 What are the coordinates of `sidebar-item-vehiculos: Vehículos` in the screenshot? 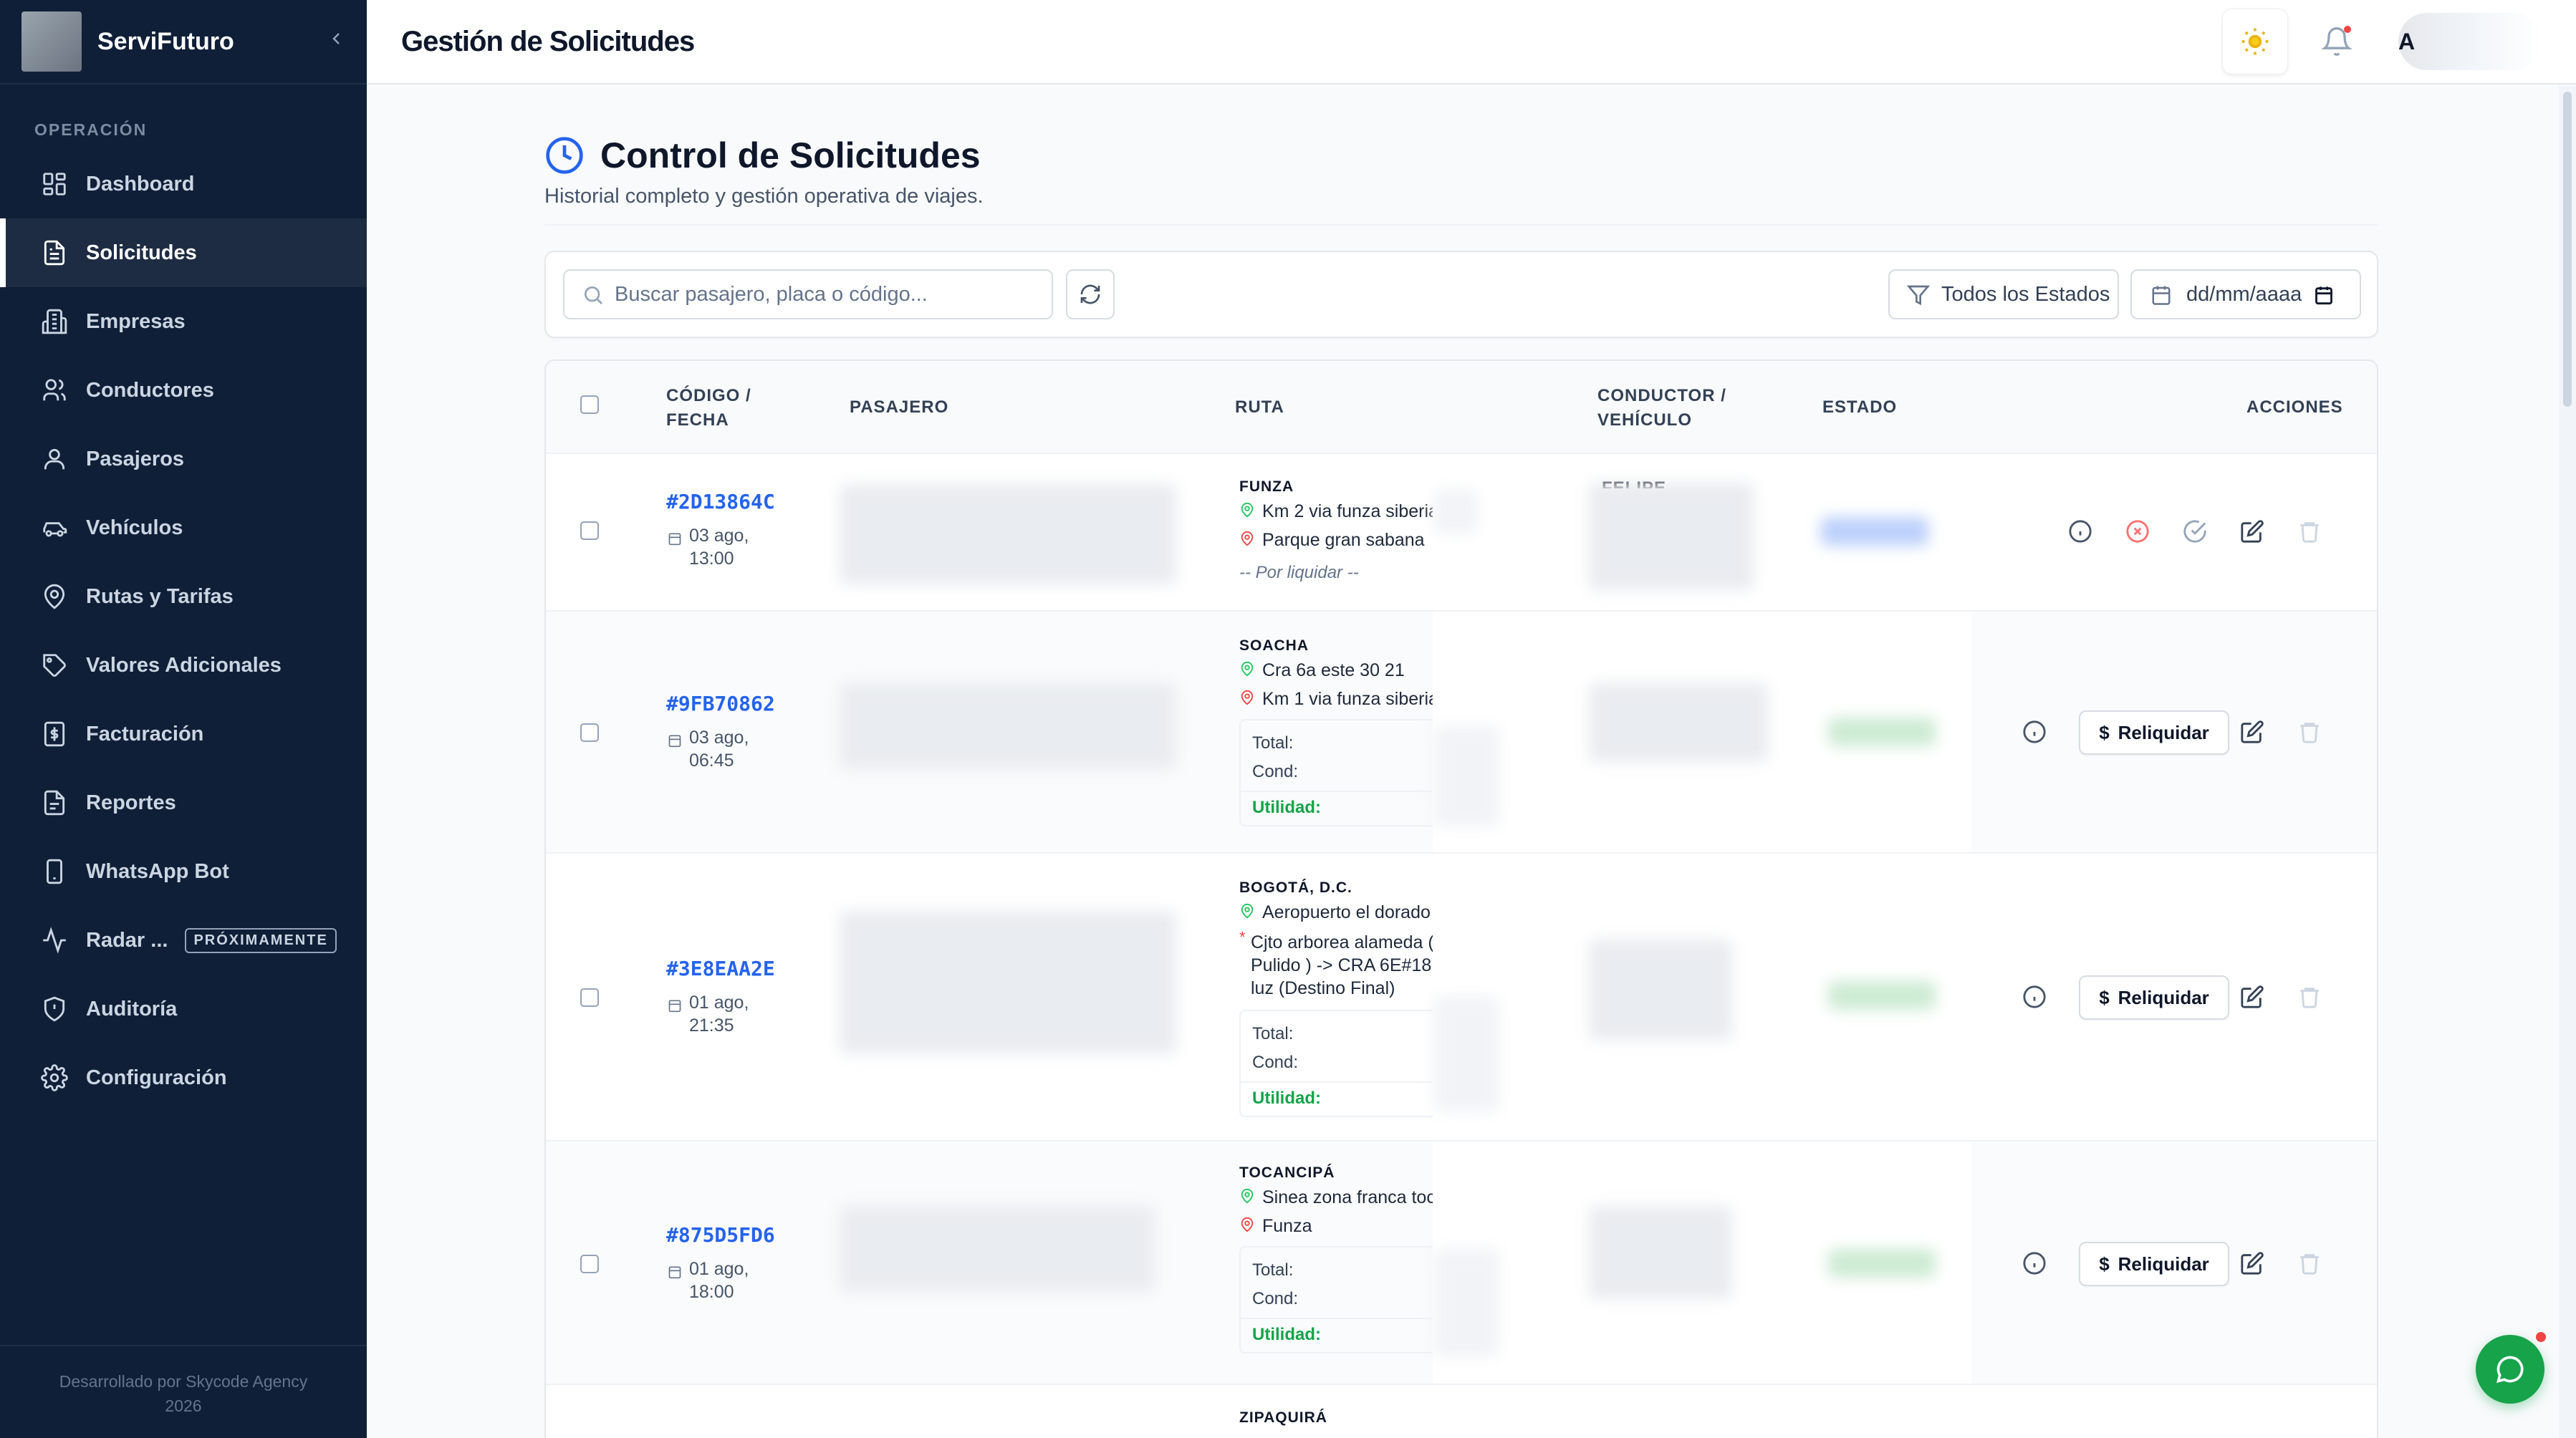 It's located at (183, 527).